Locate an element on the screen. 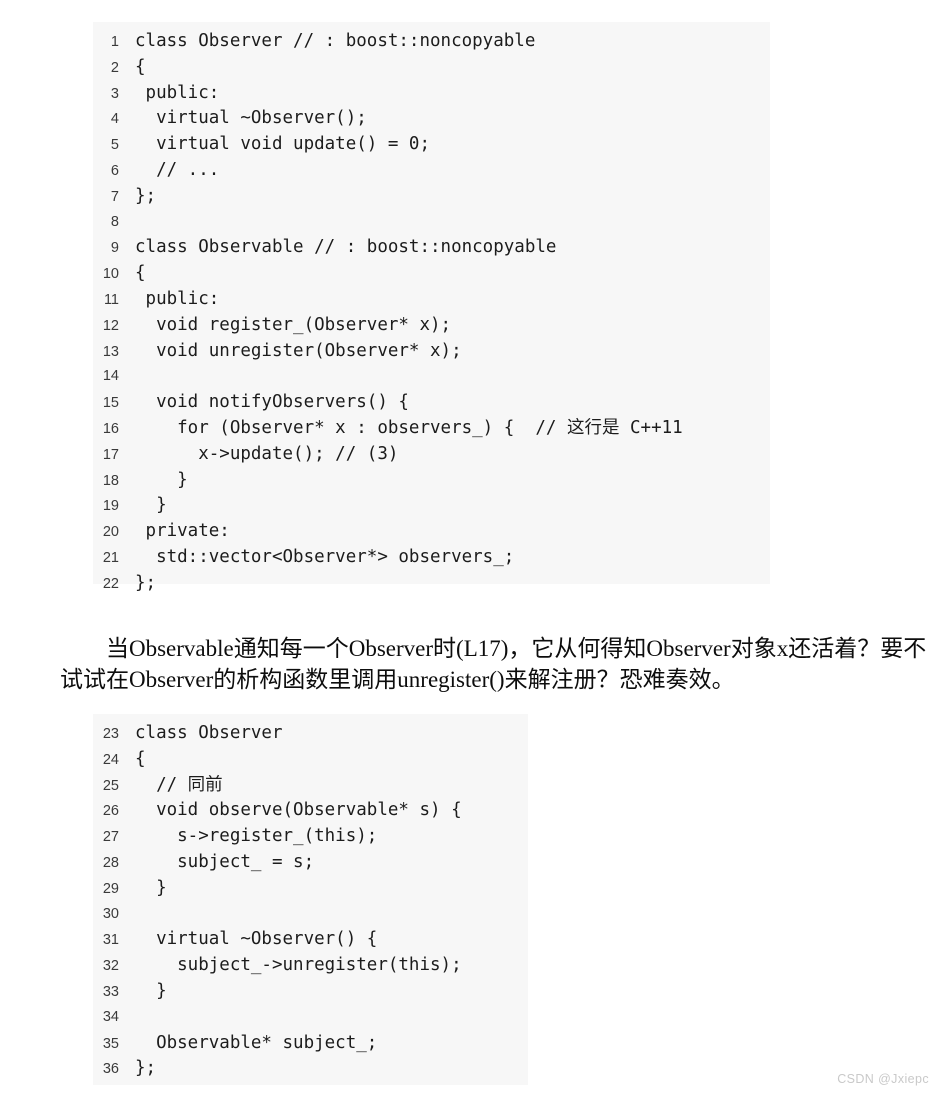 The width and height of the screenshot is (945, 1100). code-line: 25 // 同前 is located at coordinates (310, 786).